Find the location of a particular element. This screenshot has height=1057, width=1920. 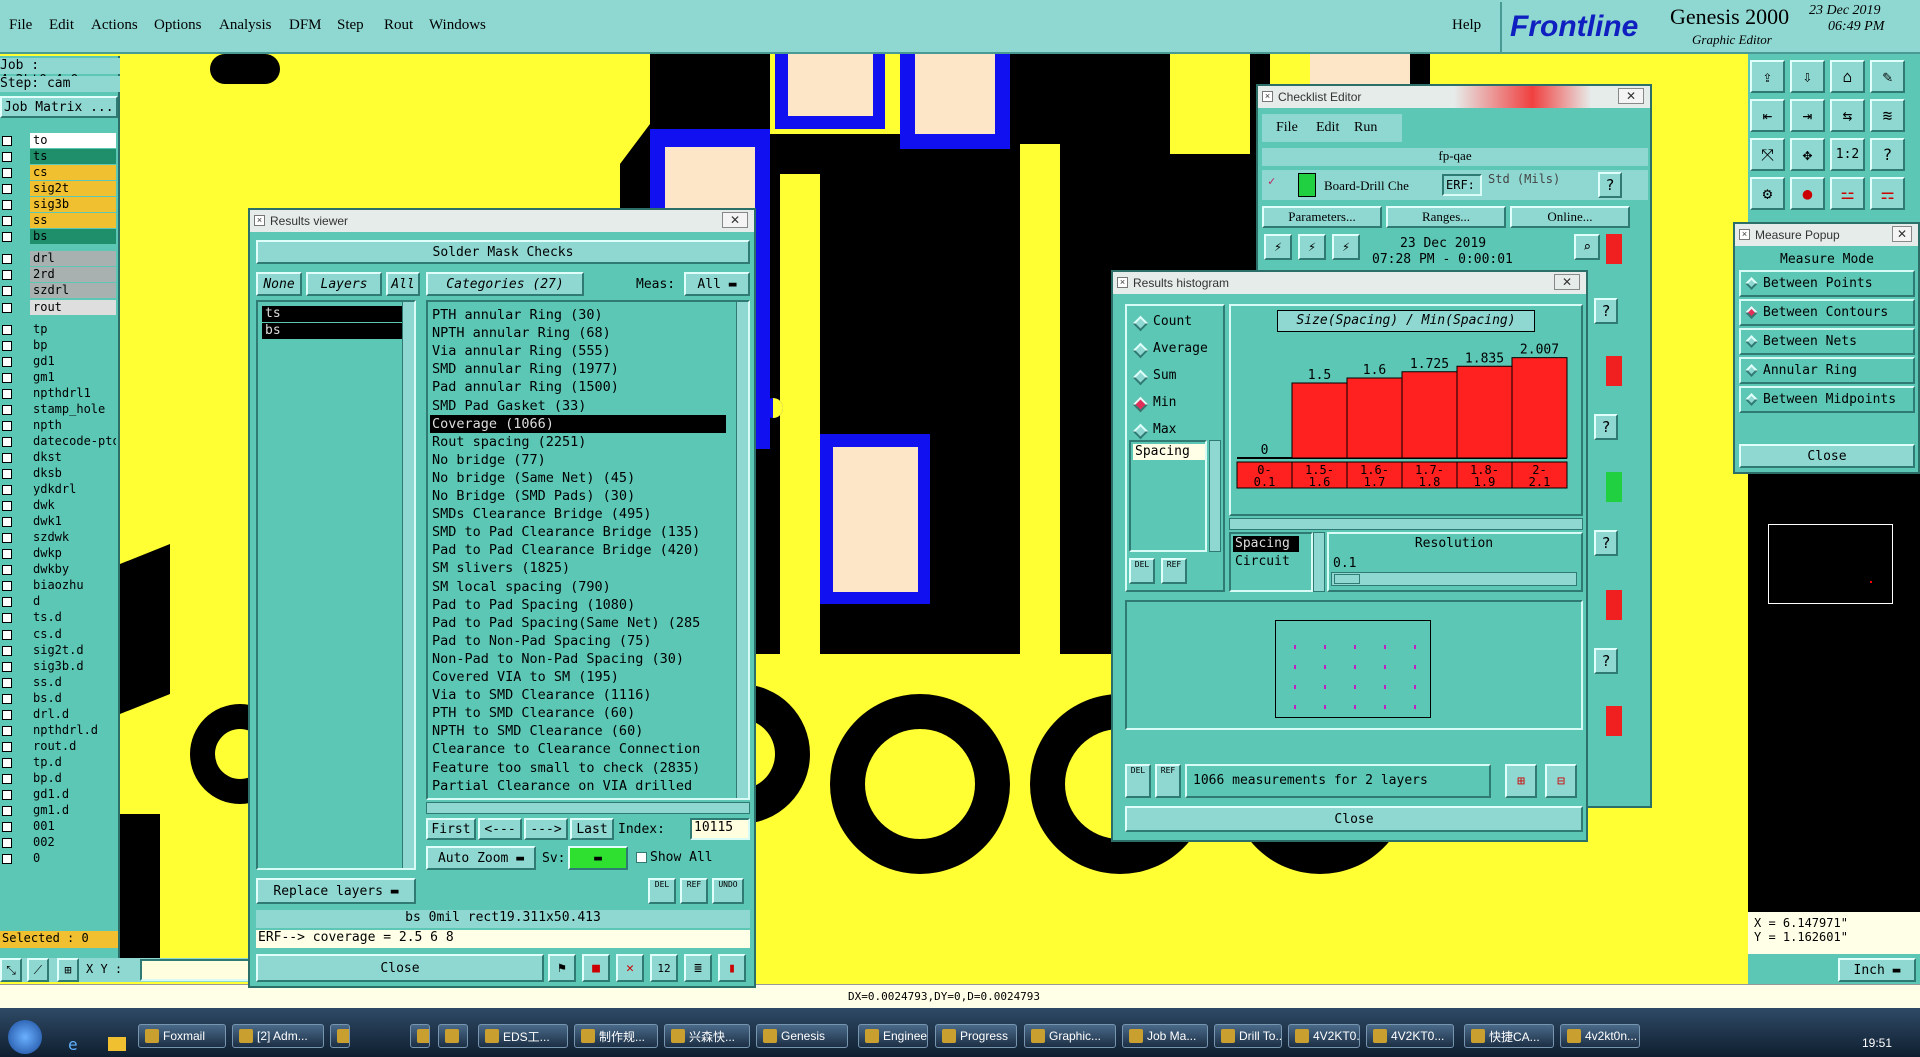

layer-name: drl is located at coordinates (73, 259).